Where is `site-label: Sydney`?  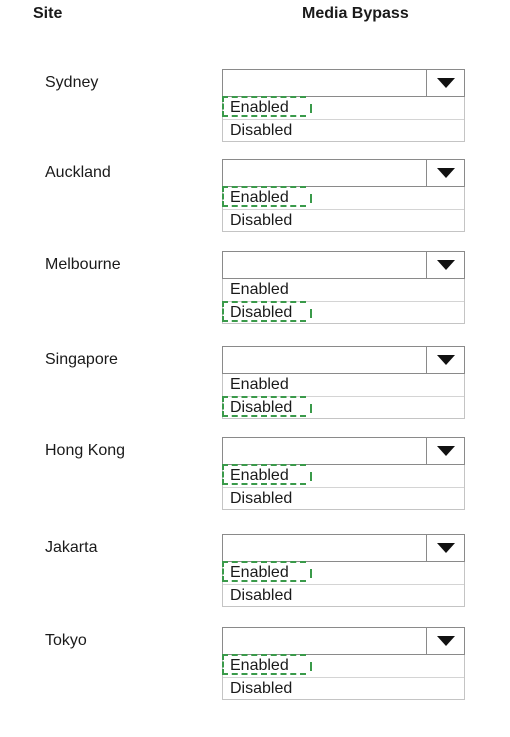 site-label: Sydney is located at coordinates (72, 82).